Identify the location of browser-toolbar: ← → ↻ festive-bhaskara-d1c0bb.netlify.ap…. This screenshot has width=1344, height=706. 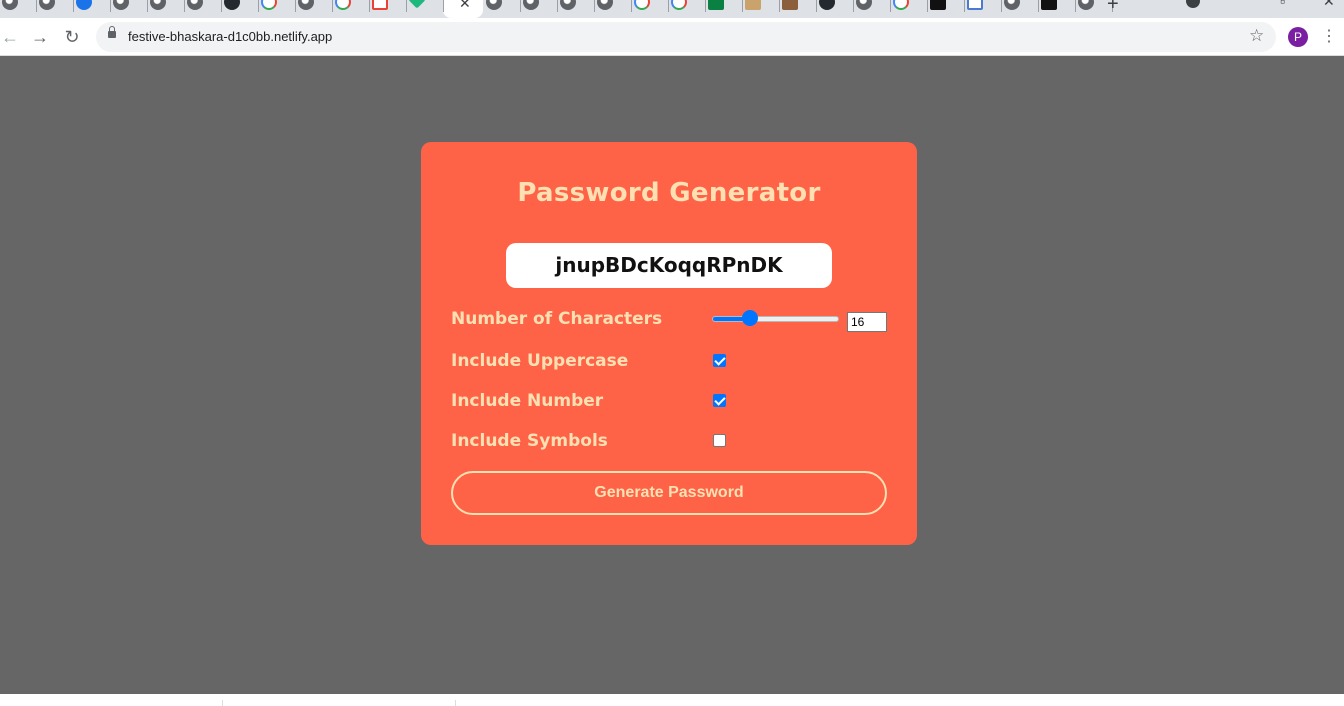
(672, 37).